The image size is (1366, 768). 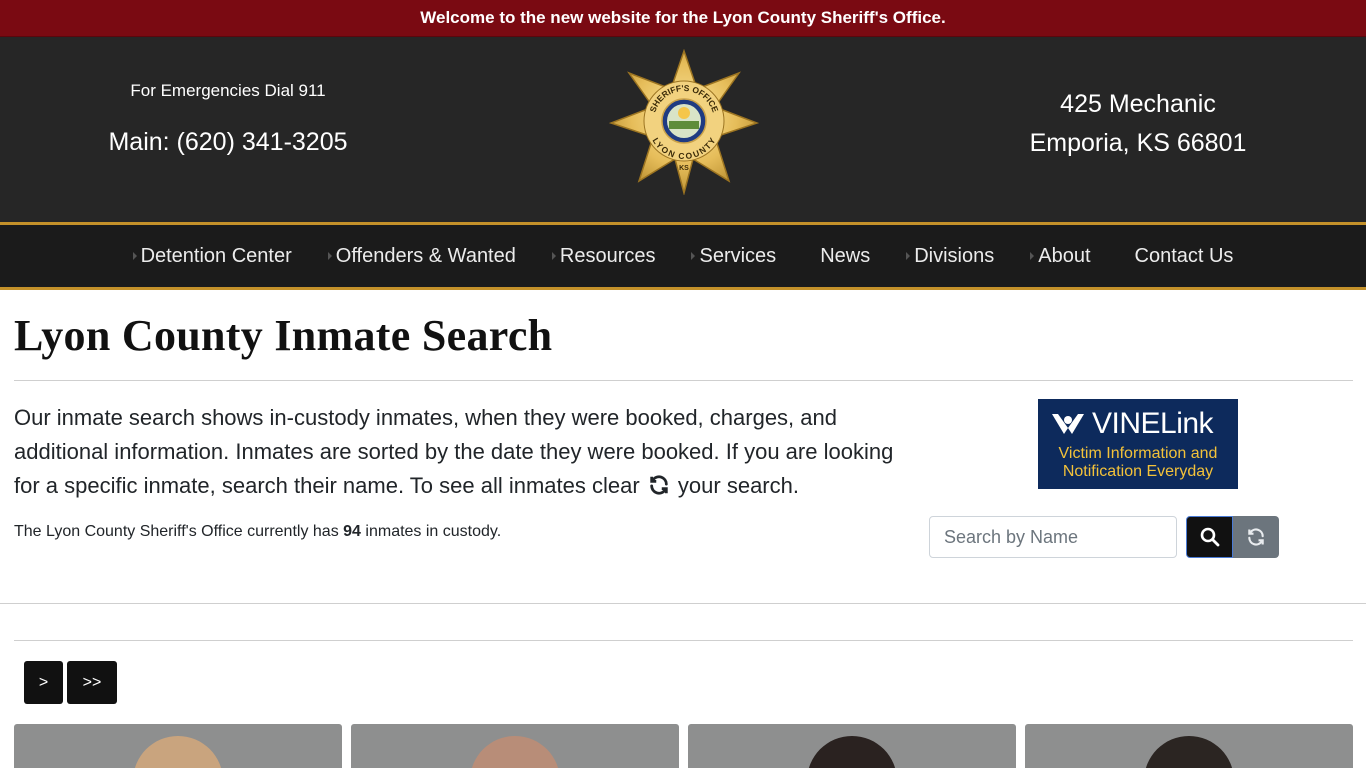 I want to click on address-block: 425 Mechanic Emporia, KS 66801, so click(x=1138, y=124).